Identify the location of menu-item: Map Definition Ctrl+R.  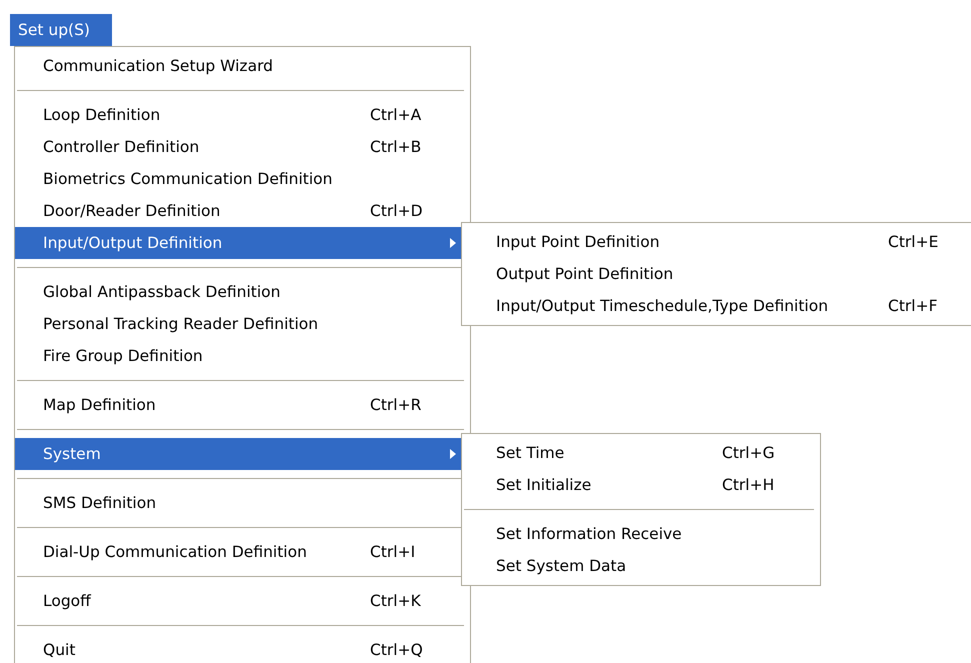
(238, 405).